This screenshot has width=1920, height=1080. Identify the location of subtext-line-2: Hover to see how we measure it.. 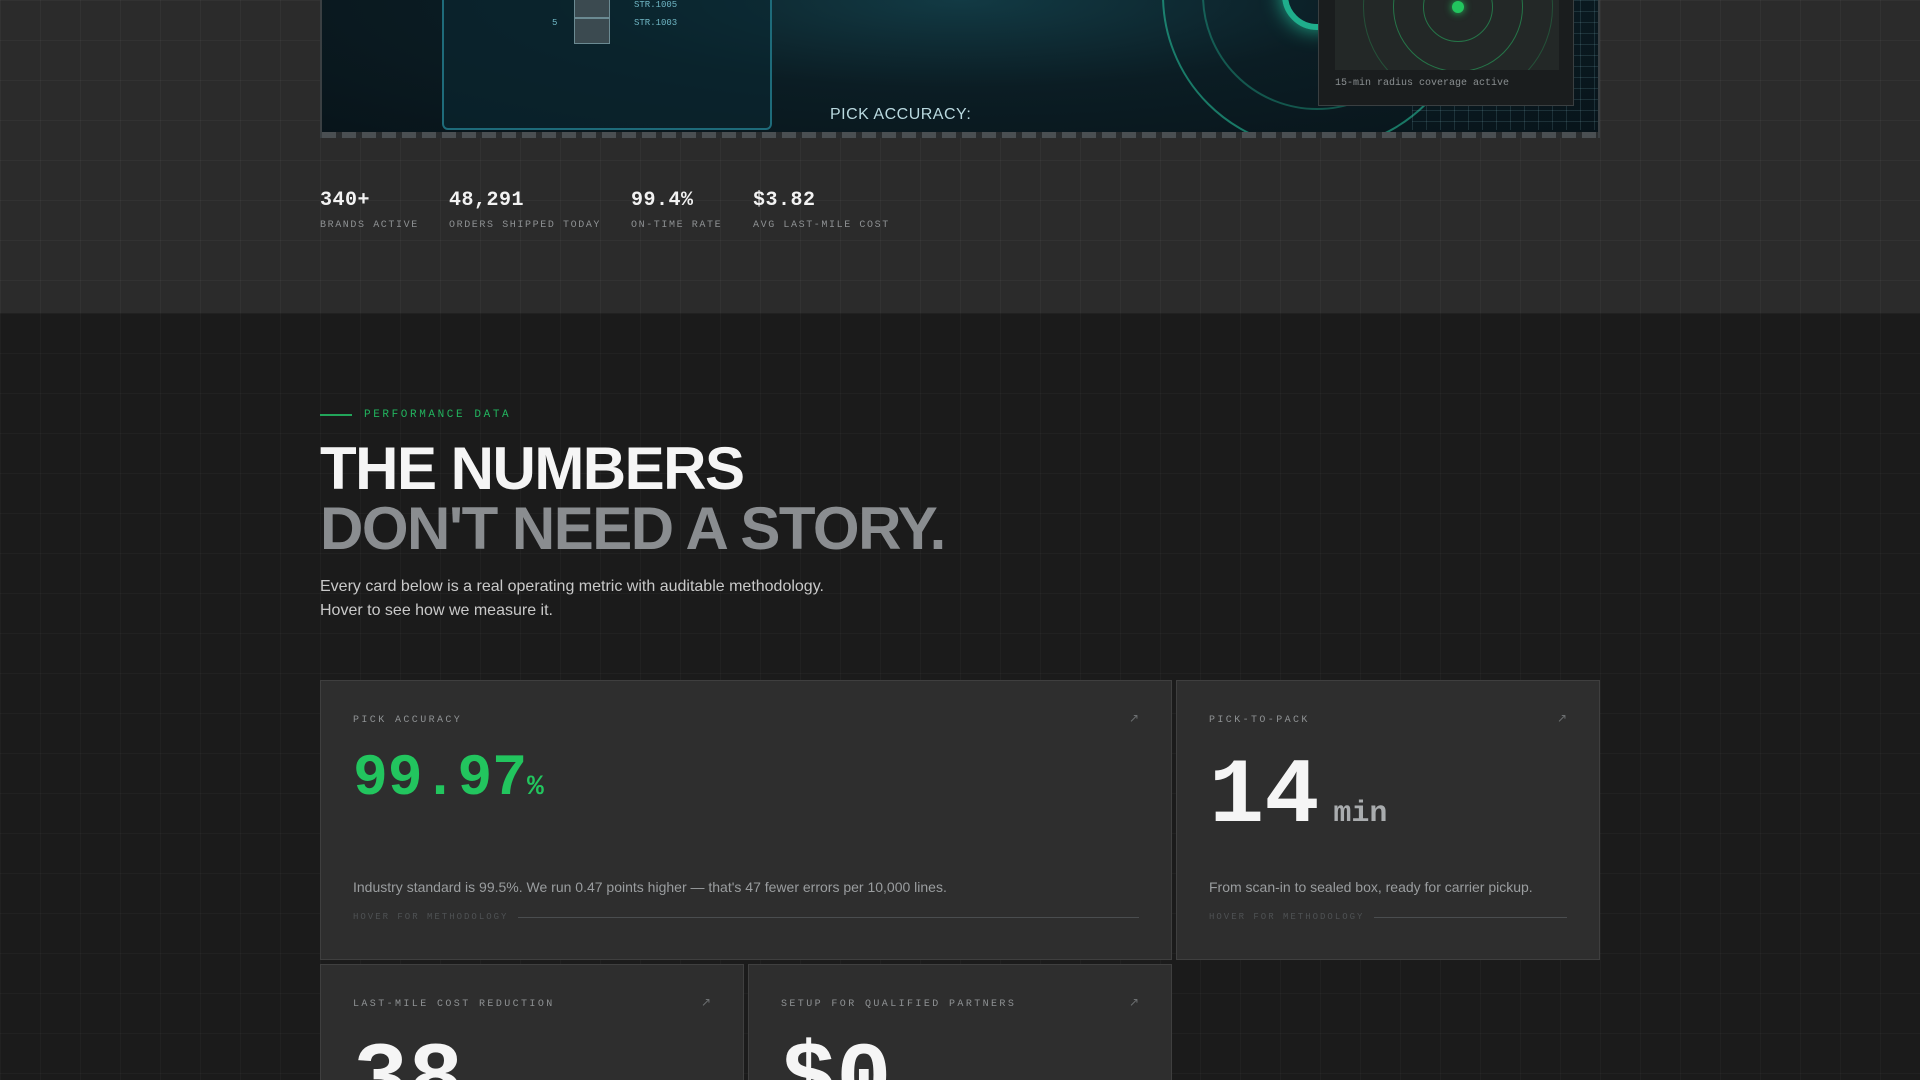
(436, 610).